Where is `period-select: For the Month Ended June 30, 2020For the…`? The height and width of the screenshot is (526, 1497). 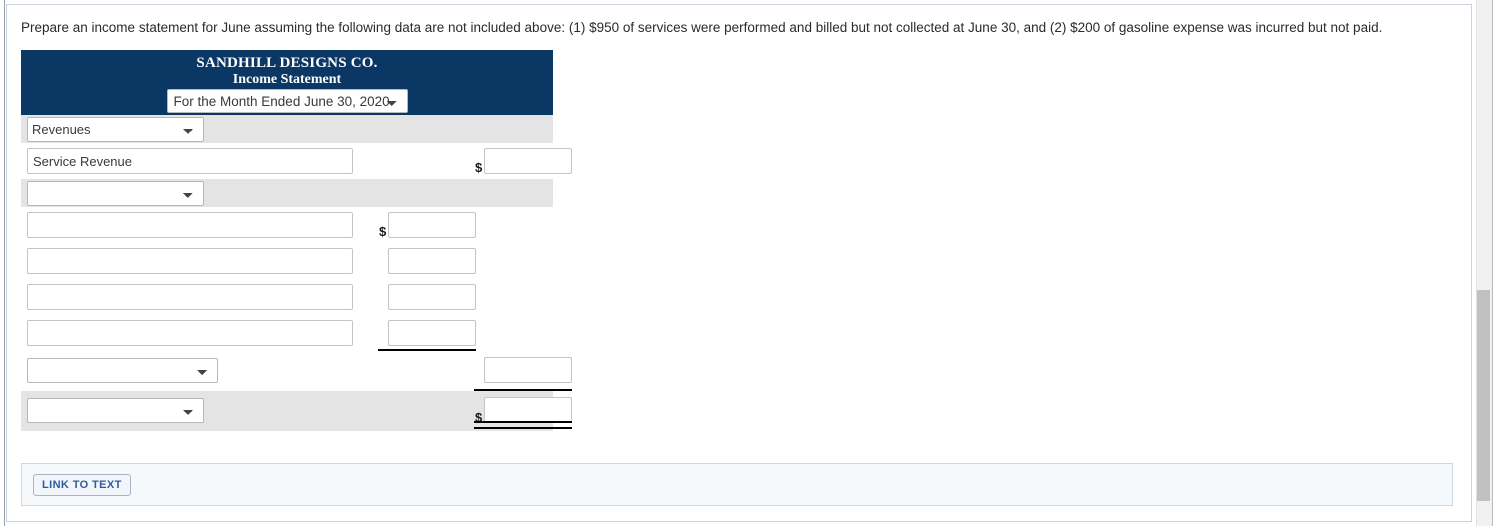
period-select: For the Month Ended June 30, 2020For the… is located at coordinates (287, 101).